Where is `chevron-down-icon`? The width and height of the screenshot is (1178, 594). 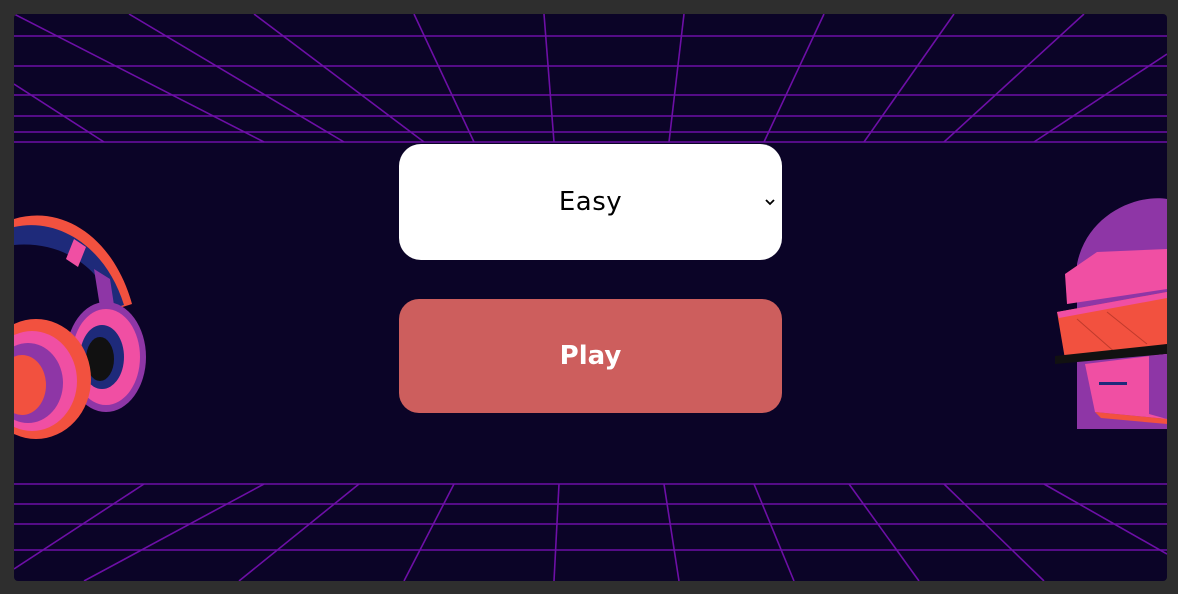 chevron-down-icon is located at coordinates (770, 202).